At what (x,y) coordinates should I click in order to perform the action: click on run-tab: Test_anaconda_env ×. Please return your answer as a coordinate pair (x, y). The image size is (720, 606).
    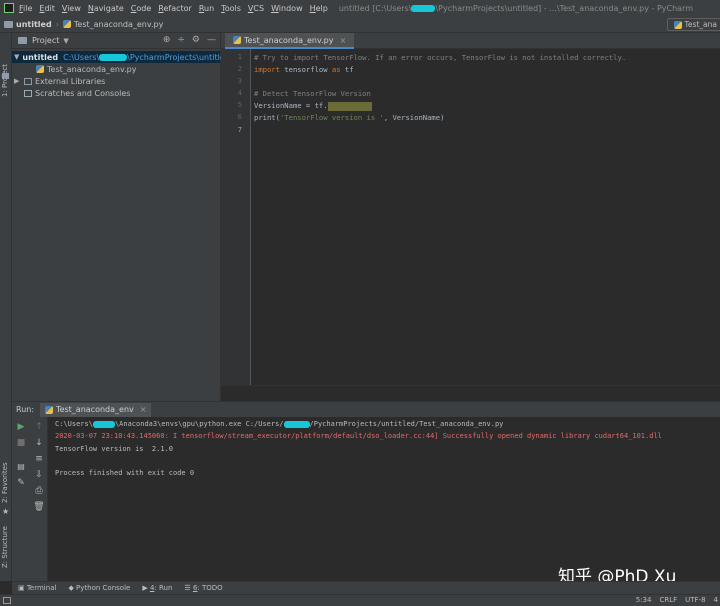
    Looking at the image, I should click on (96, 409).